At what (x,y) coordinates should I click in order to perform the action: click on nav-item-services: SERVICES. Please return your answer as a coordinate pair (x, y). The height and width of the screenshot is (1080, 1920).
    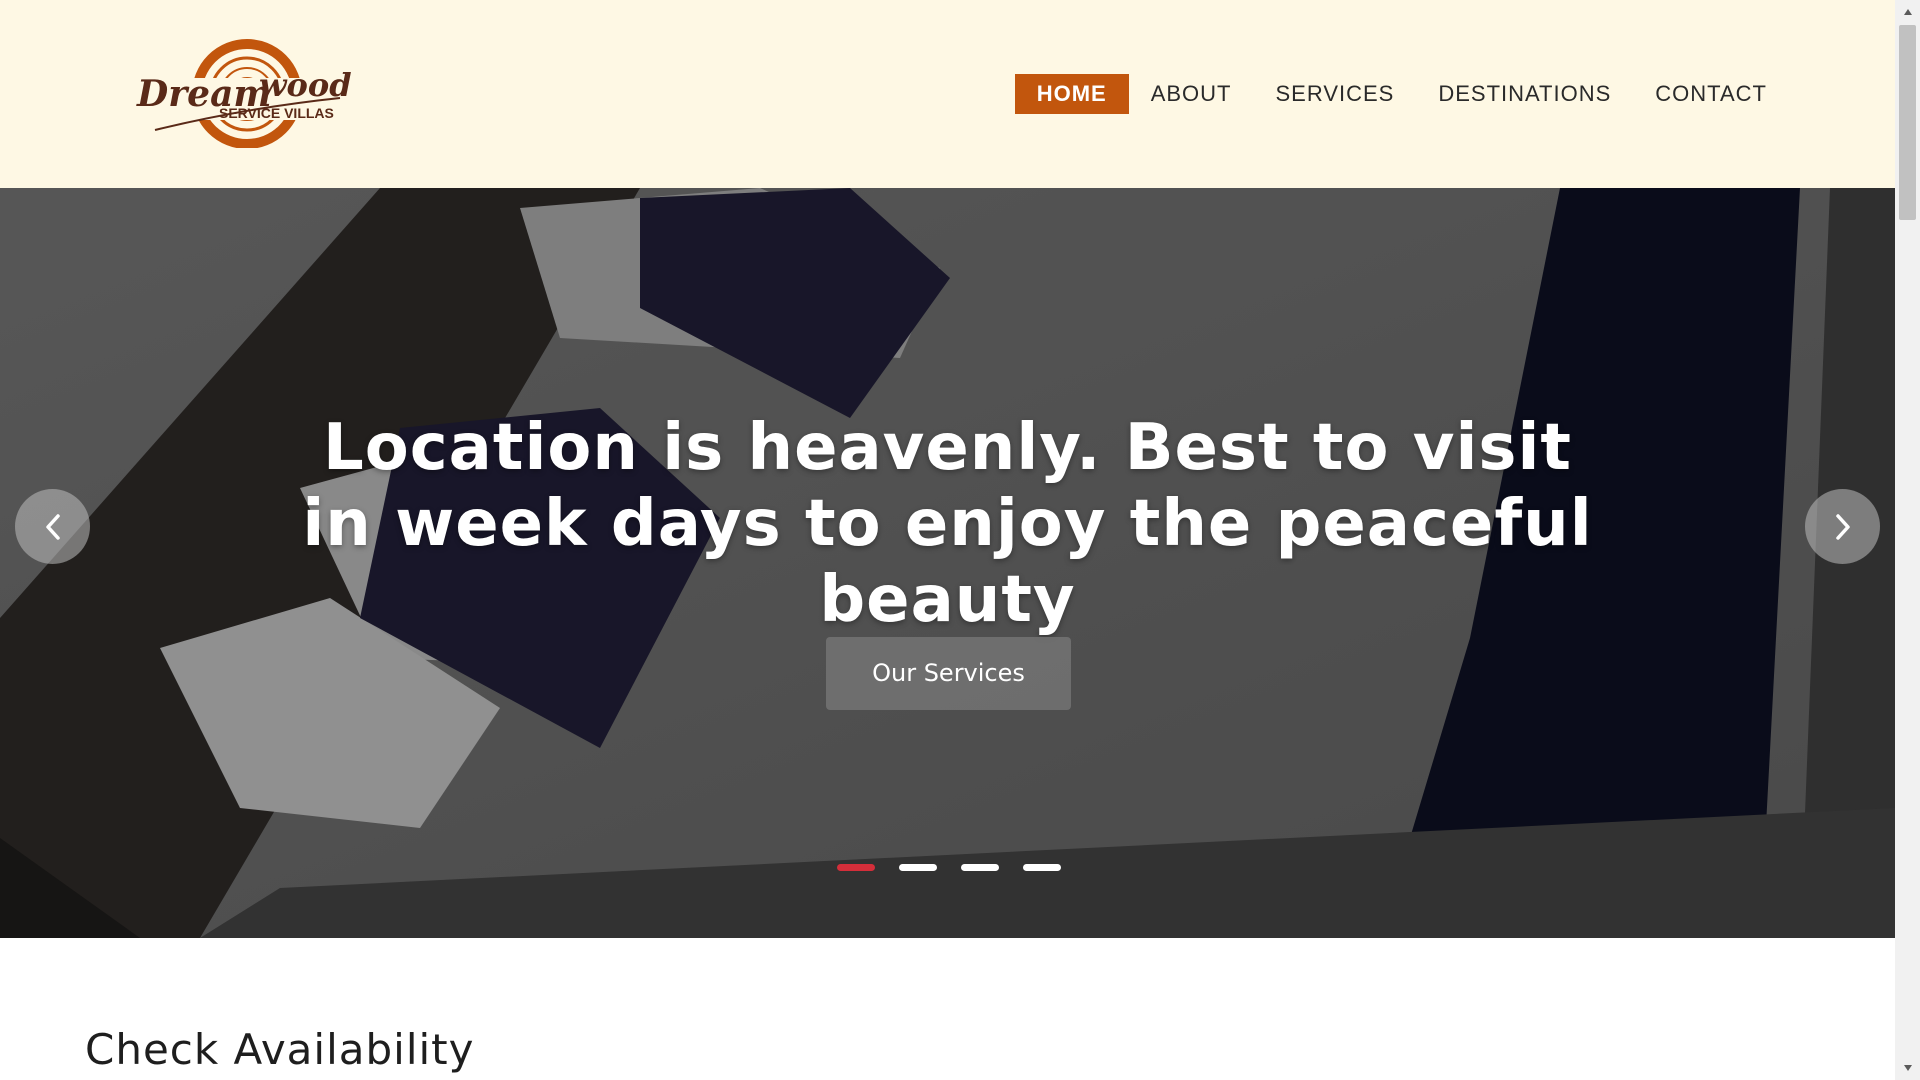
    Looking at the image, I should click on (1334, 94).